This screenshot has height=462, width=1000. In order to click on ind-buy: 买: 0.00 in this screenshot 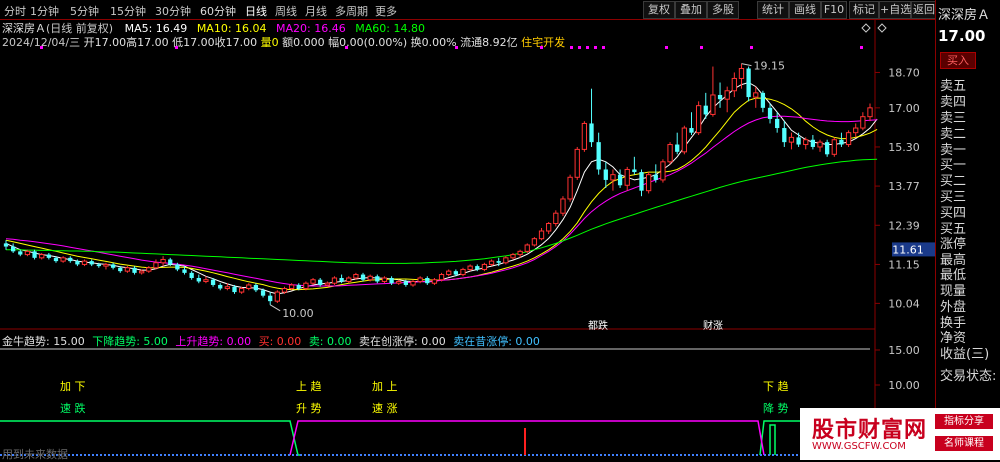, I will do `click(280, 341)`.